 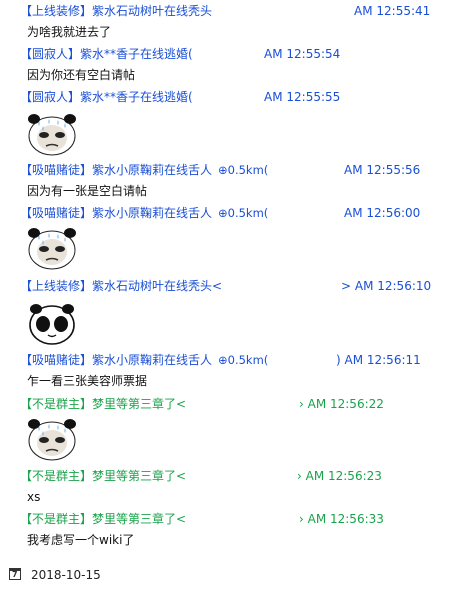 What do you see at coordinates (302, 97) in the screenshot?
I see `message-time: AM 12:55:55` at bounding box center [302, 97].